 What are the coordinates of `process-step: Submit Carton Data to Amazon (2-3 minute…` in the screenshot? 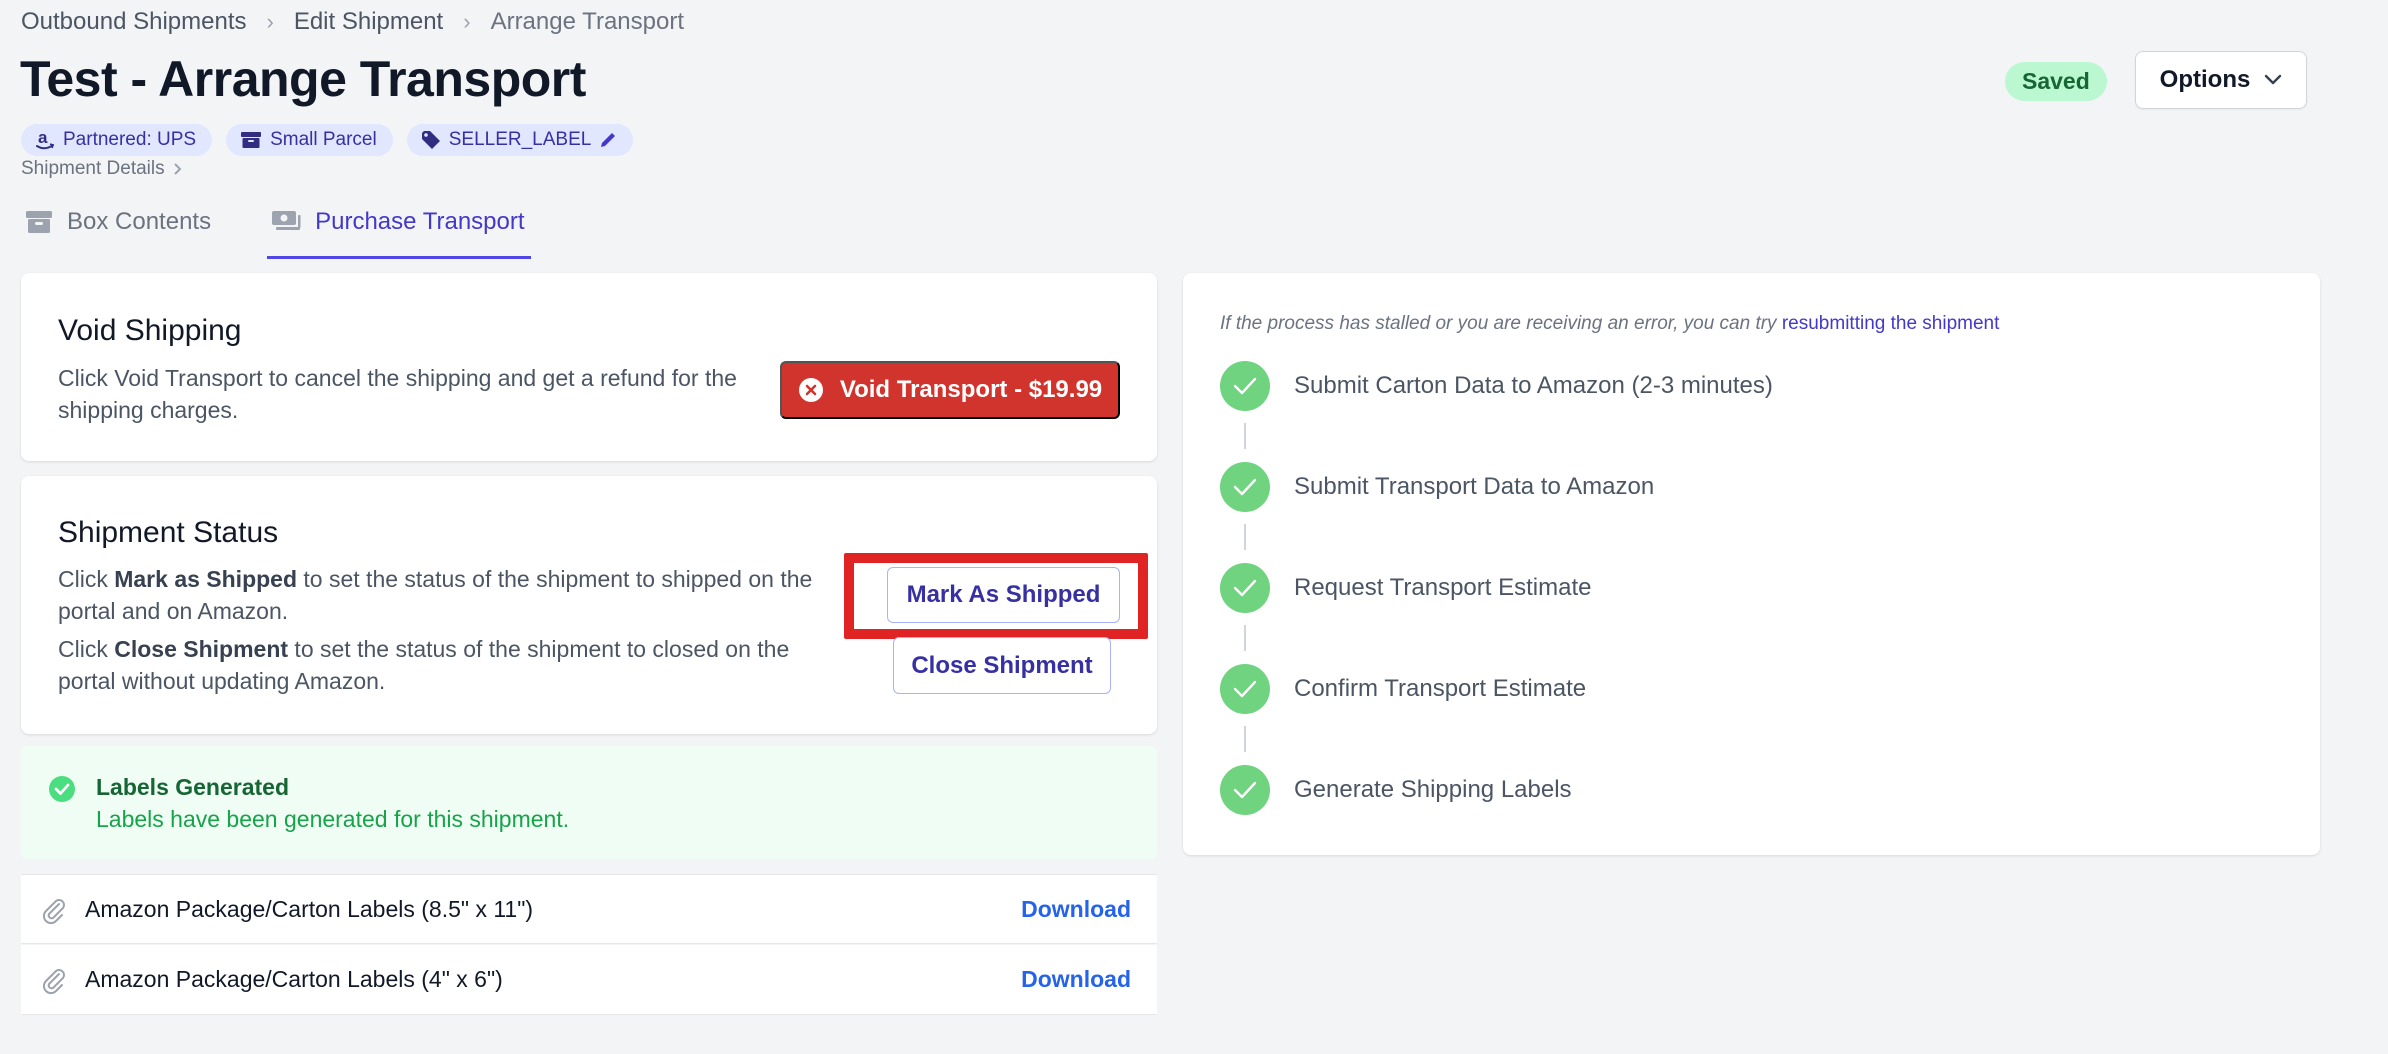 It's located at (1496, 386).